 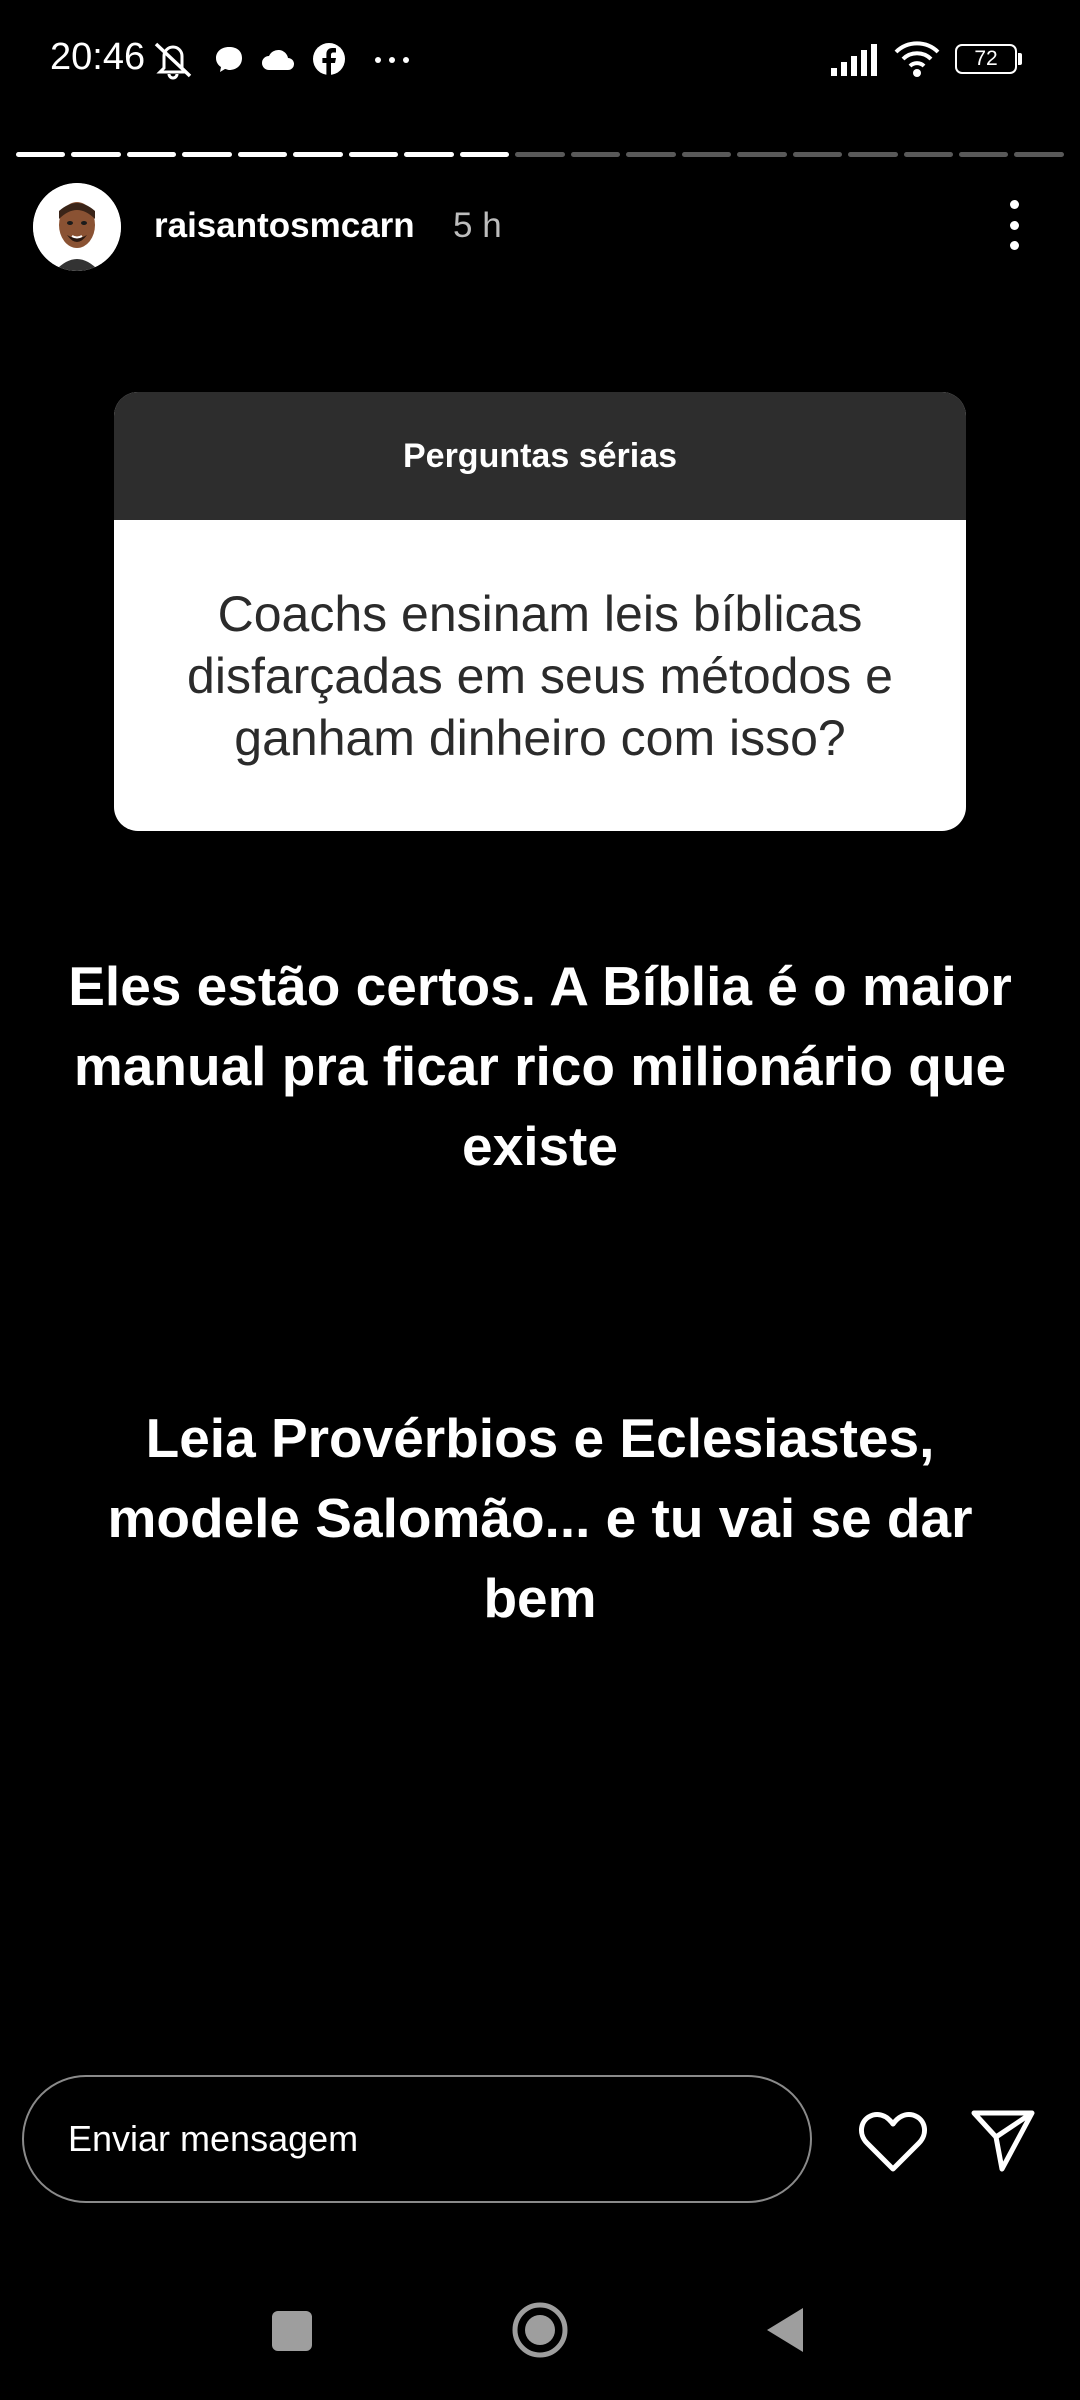 What do you see at coordinates (540, 230) in the screenshot?
I see `story-header: raisantosmcarn 5 h` at bounding box center [540, 230].